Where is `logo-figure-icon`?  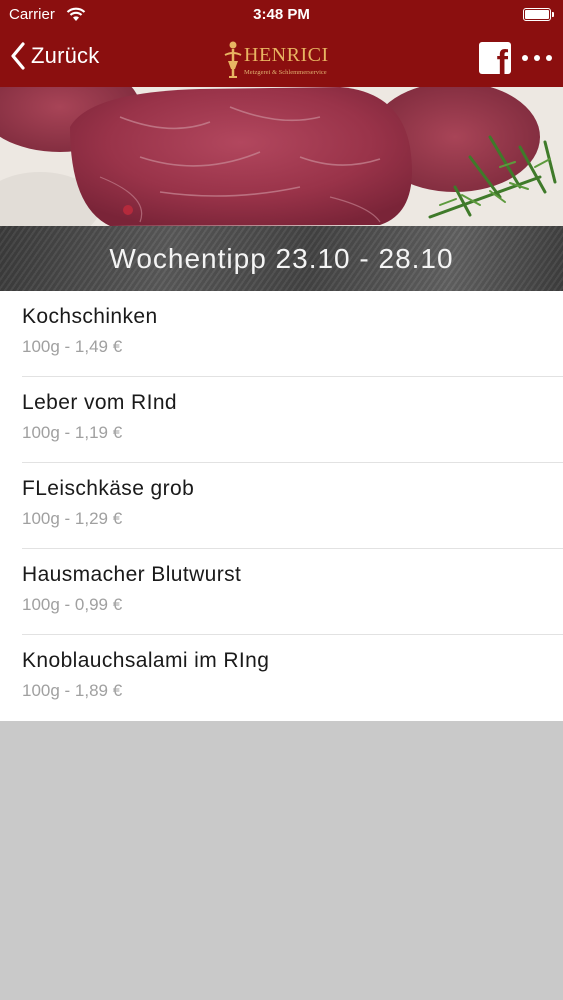
logo-figure-icon is located at coordinates (233, 59).